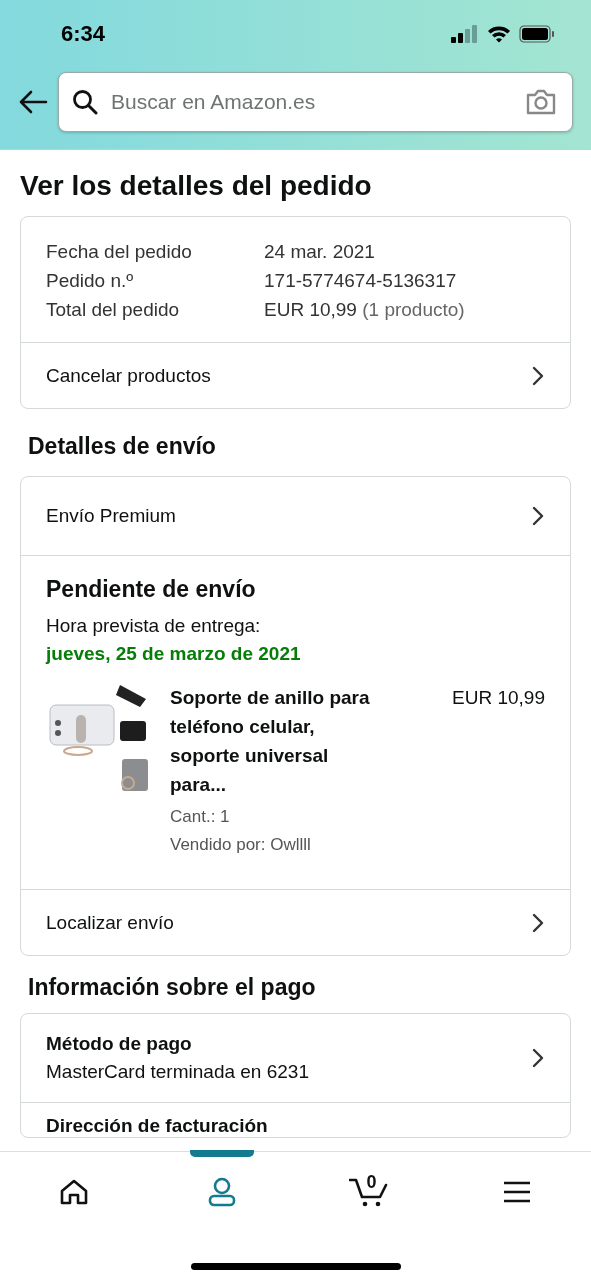  What do you see at coordinates (295, 922) in the screenshot?
I see `track-package-link: Localizar envío` at bounding box center [295, 922].